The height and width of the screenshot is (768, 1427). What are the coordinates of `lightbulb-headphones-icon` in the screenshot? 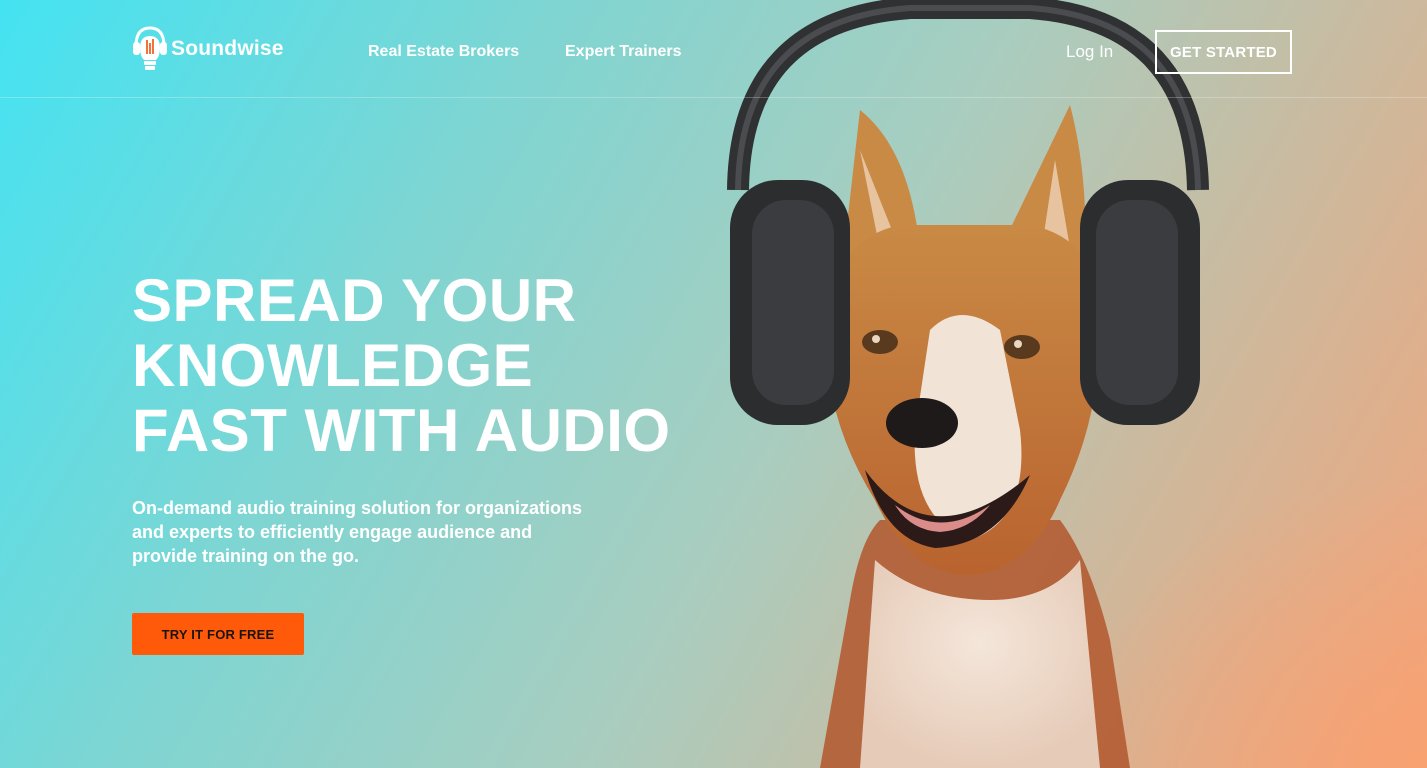 It's located at (150, 48).